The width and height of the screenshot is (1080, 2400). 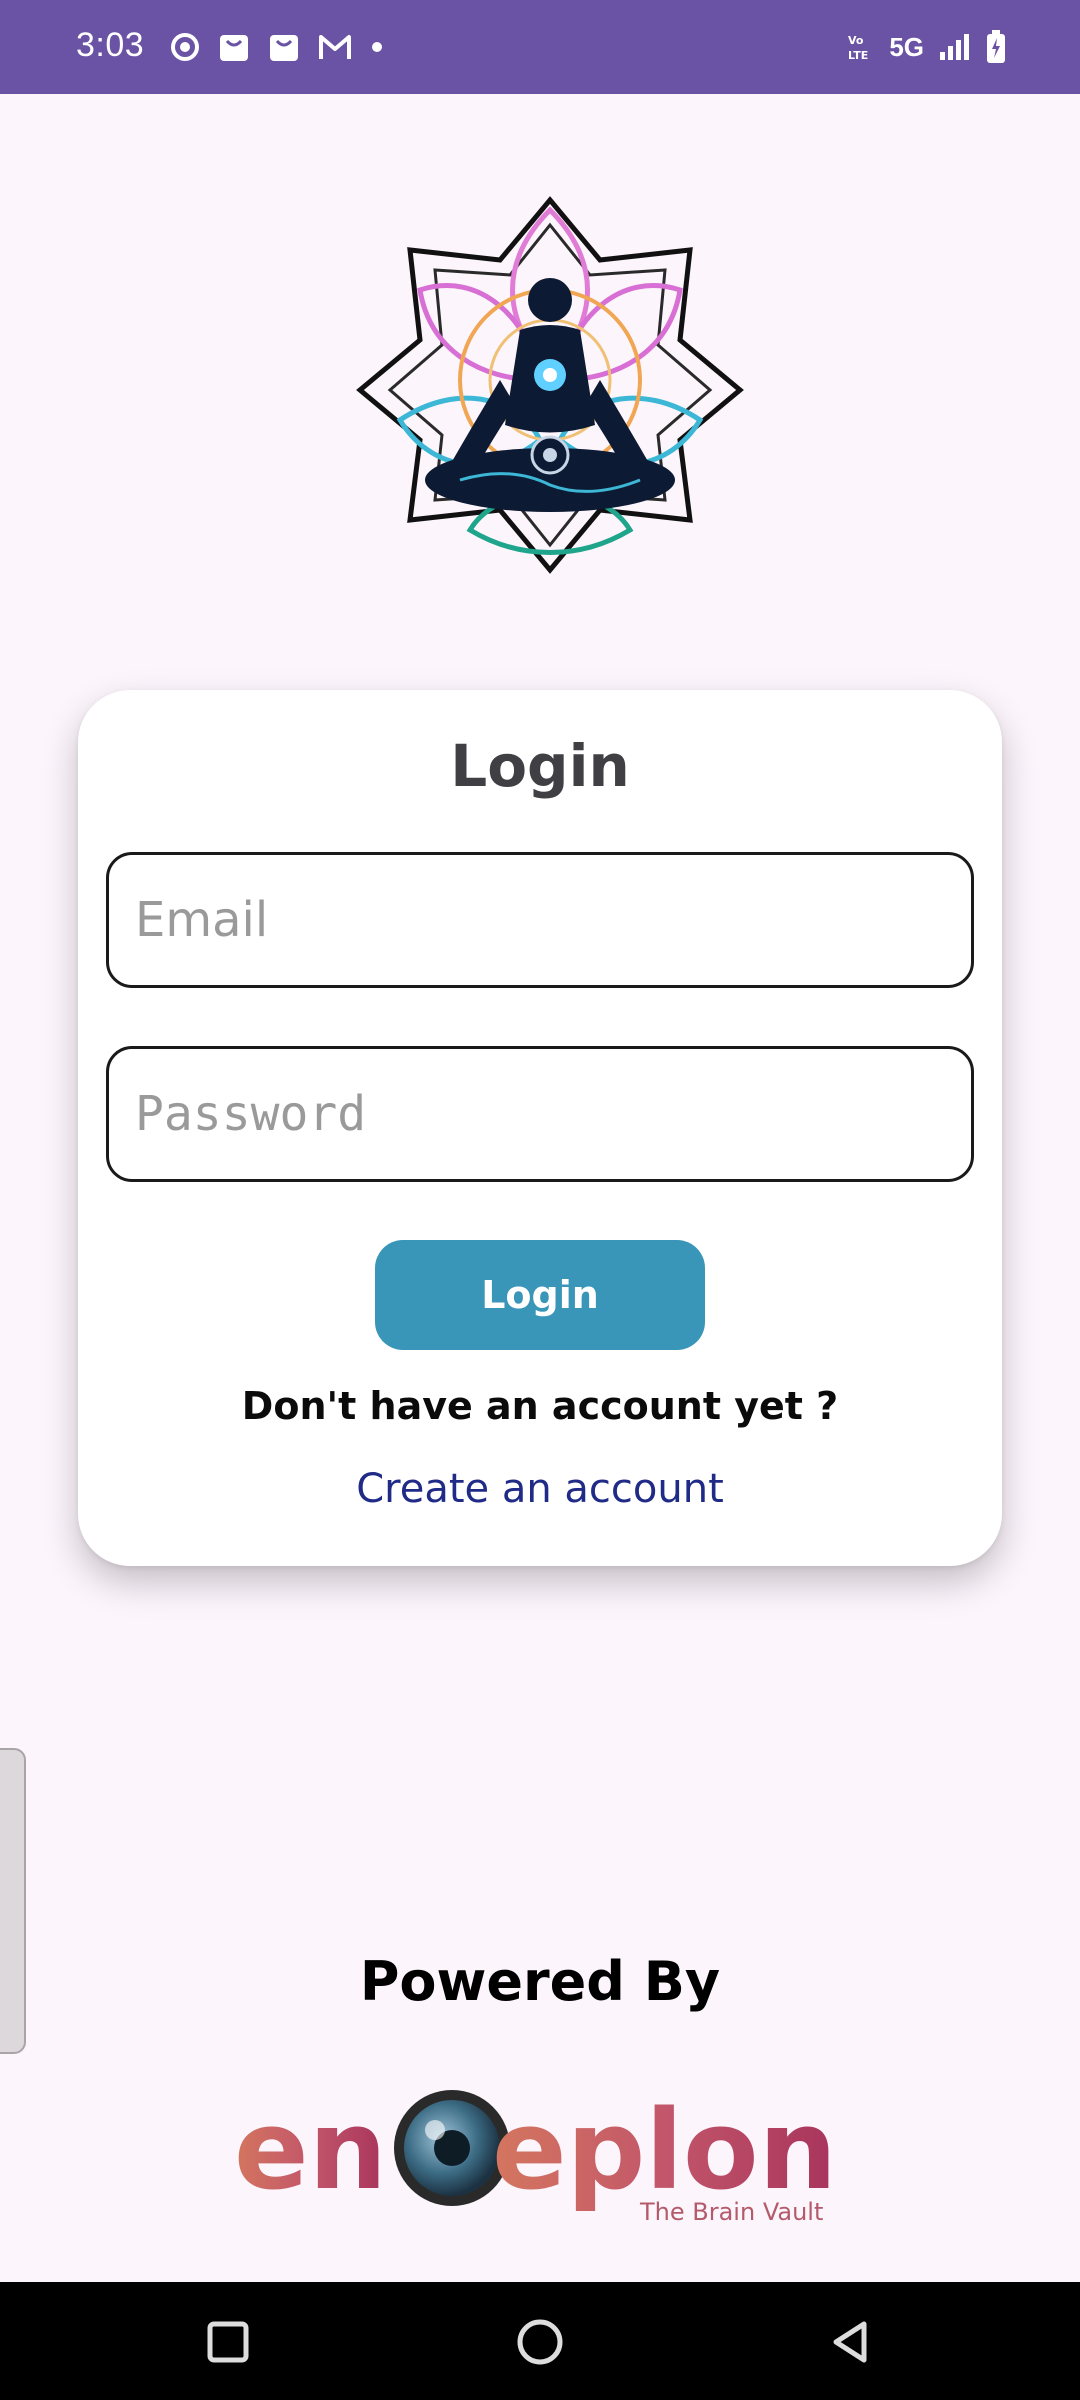 What do you see at coordinates (906, 46) in the screenshot?
I see `network-type: 5G` at bounding box center [906, 46].